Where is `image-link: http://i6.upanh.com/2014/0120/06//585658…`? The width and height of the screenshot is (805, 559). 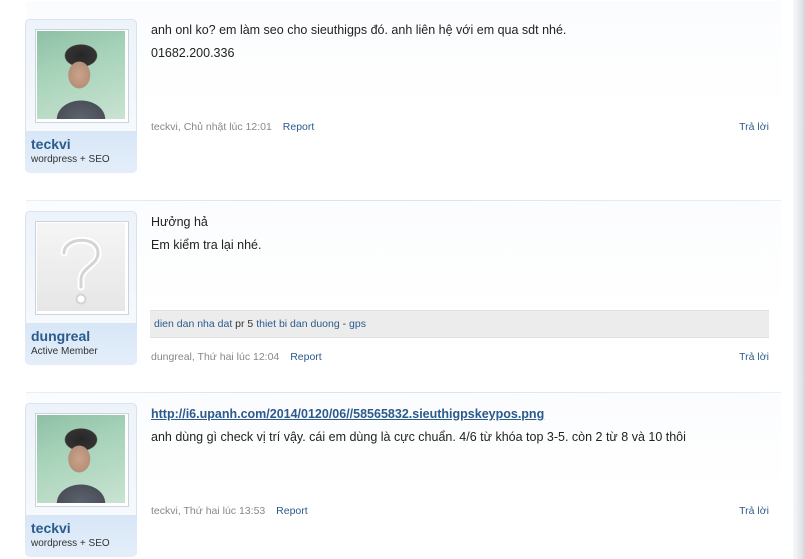
image-link: http://i6.upanh.com/2014/0120/06//585658… is located at coordinates (347, 414).